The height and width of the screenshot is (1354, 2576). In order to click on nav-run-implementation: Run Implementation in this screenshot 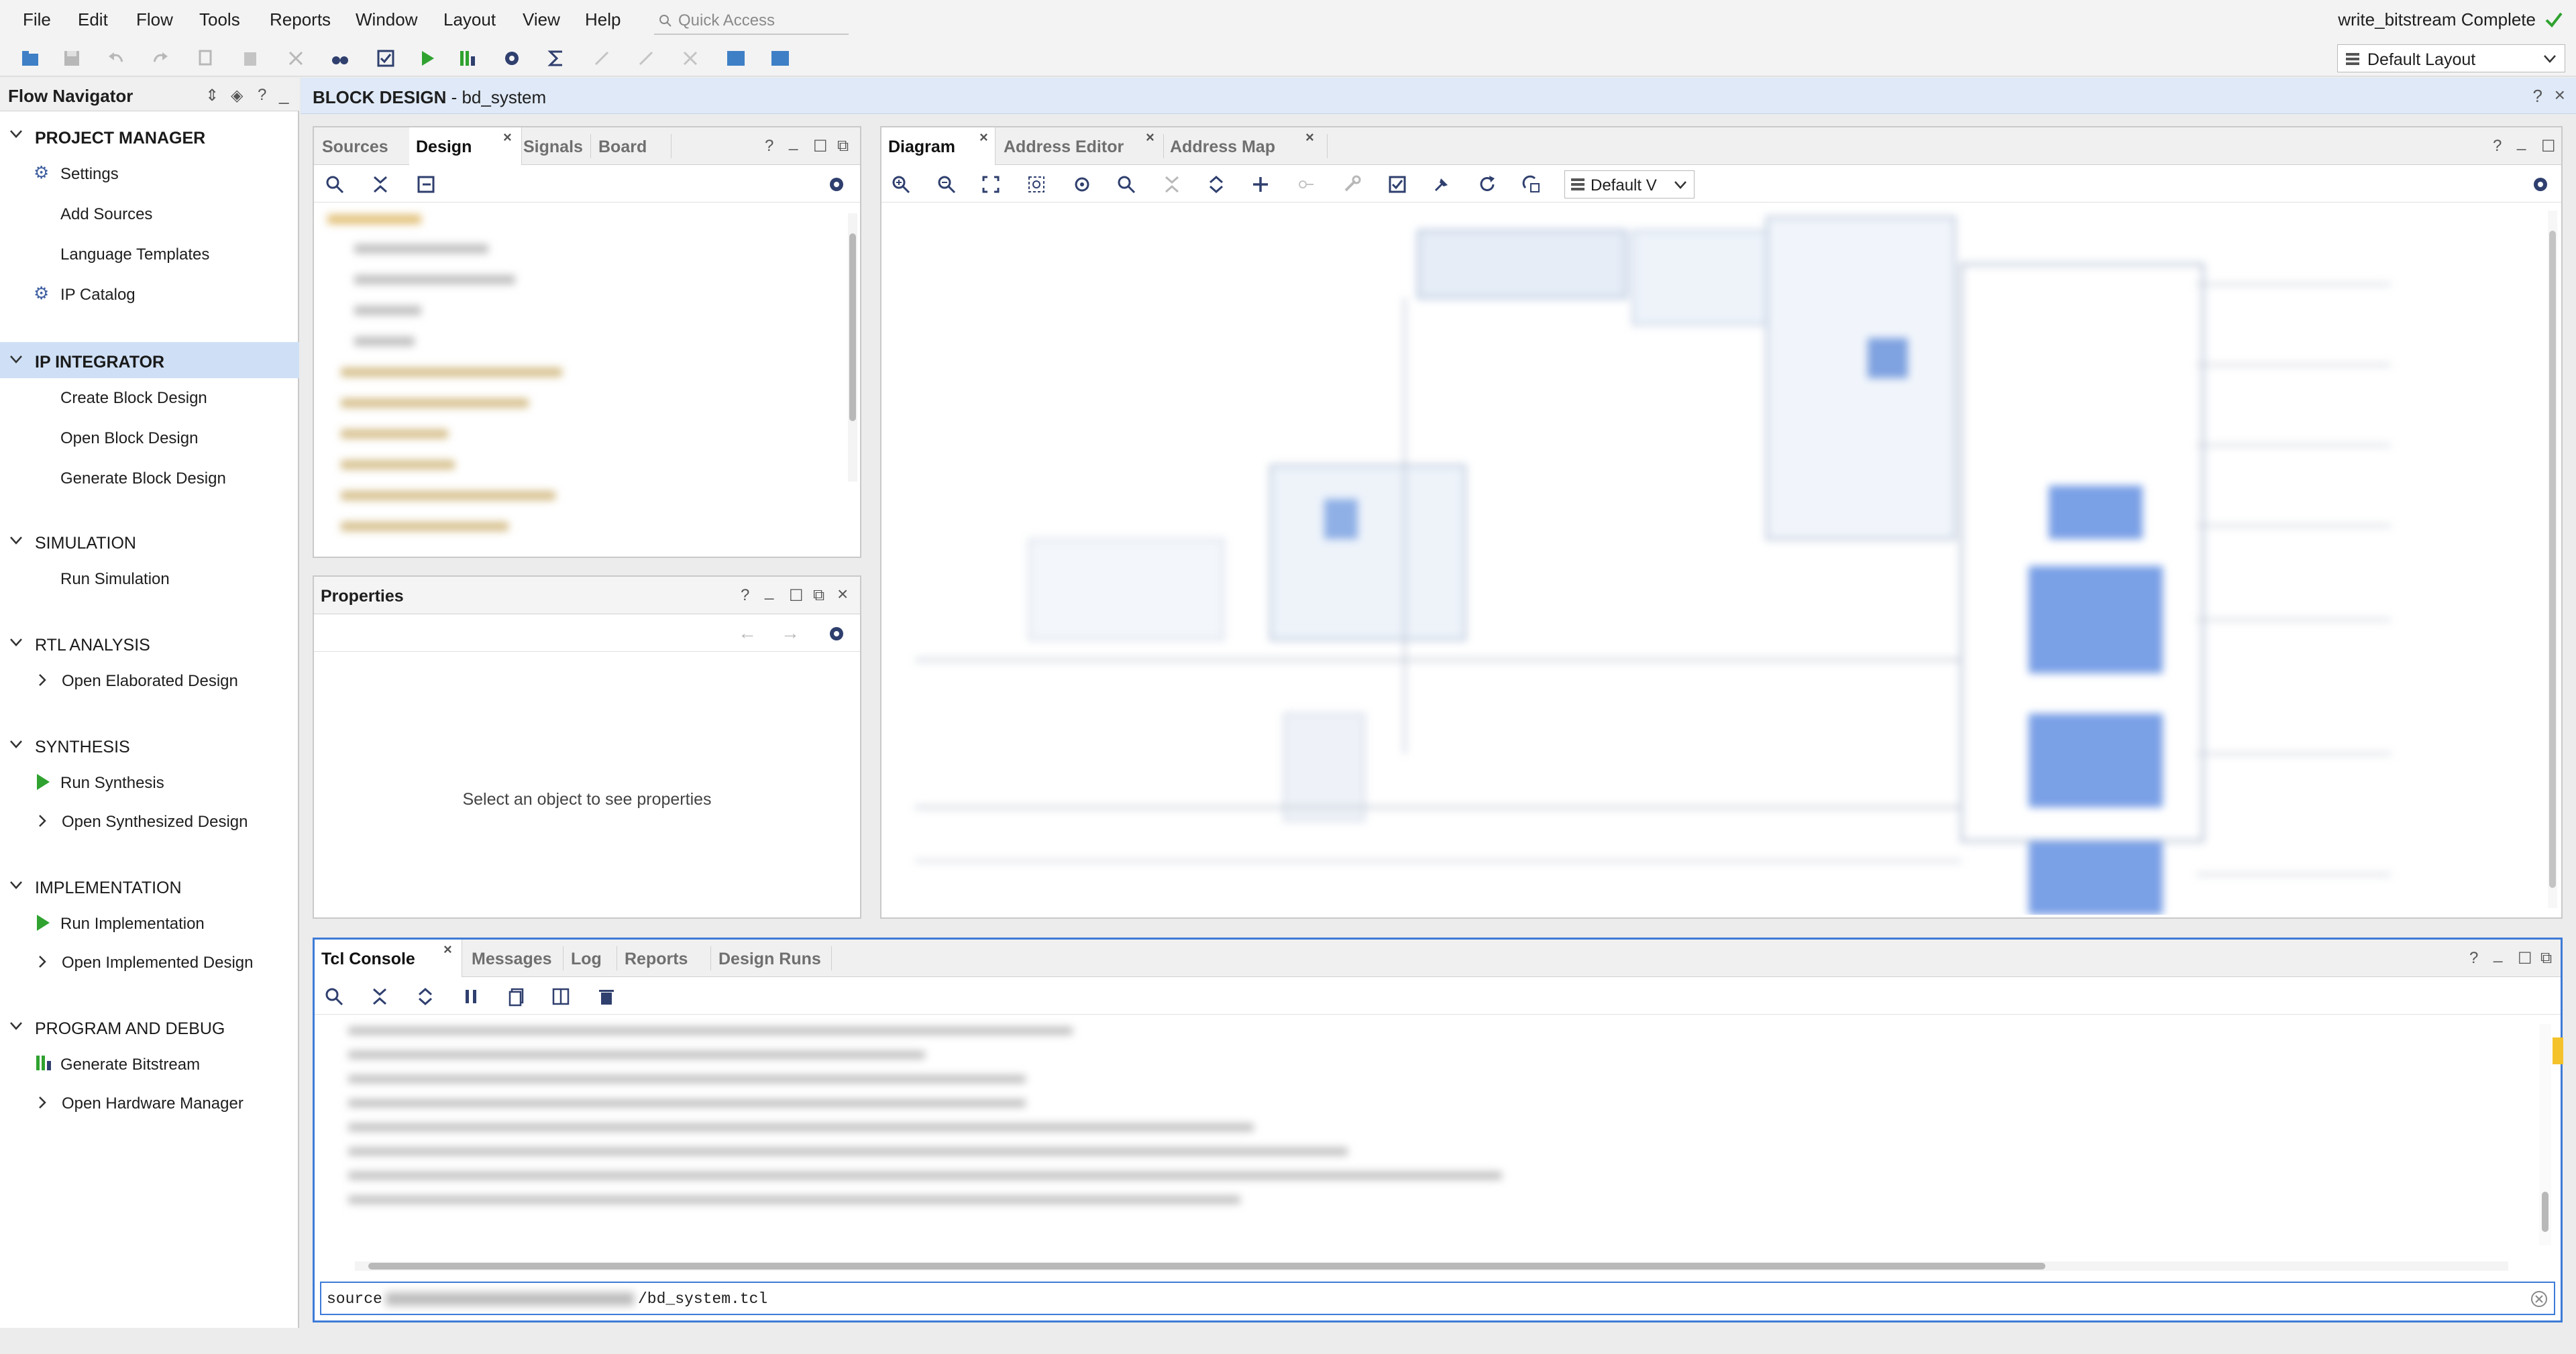, I will do `click(132, 924)`.